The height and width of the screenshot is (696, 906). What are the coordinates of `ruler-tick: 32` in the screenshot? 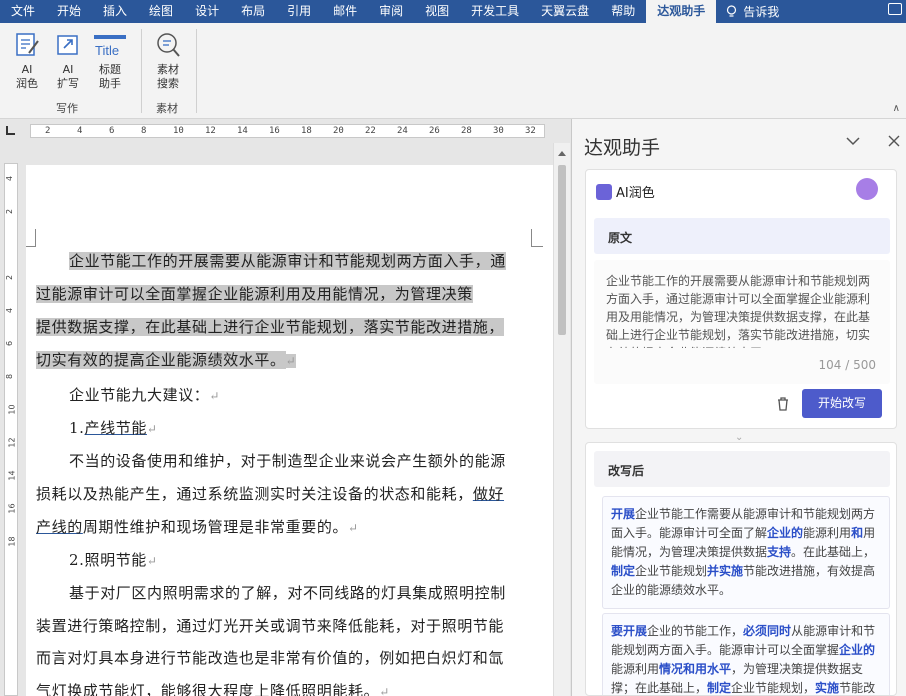 It's located at (530, 131).